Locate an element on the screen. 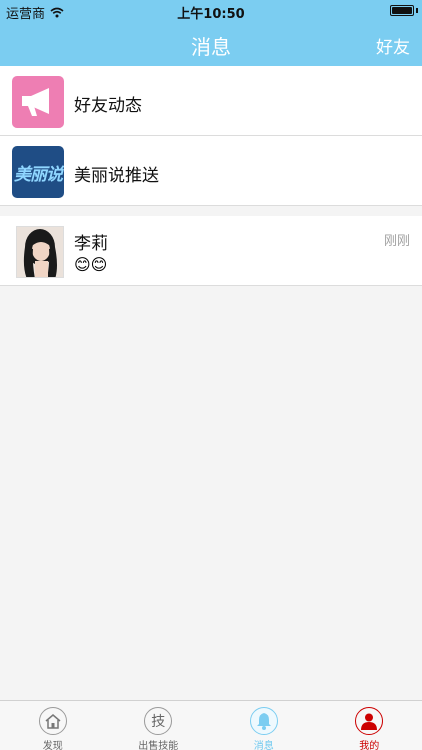 The width and height of the screenshot is (422, 750). list-item-friends-feed: 好友动态 is located at coordinates (211, 101).